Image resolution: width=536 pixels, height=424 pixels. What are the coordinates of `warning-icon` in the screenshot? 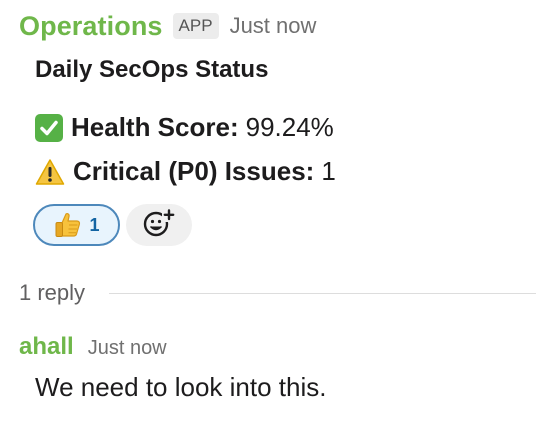 It's located at (50, 172).